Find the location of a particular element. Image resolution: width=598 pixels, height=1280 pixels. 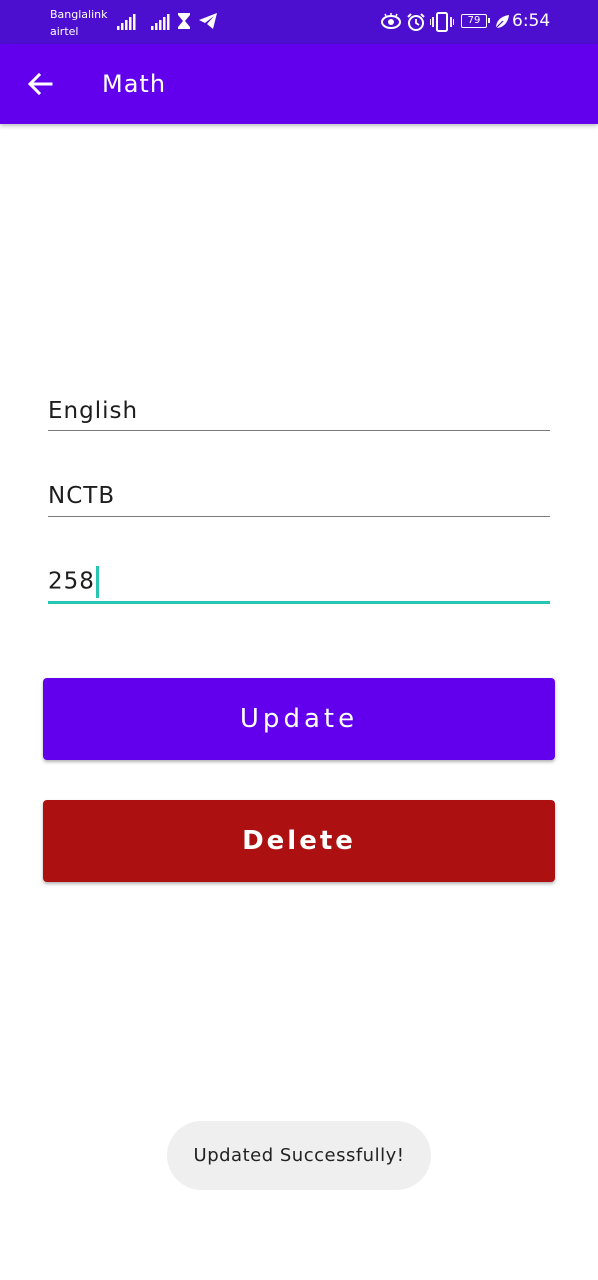

subject-input: English is located at coordinates (299, 413).